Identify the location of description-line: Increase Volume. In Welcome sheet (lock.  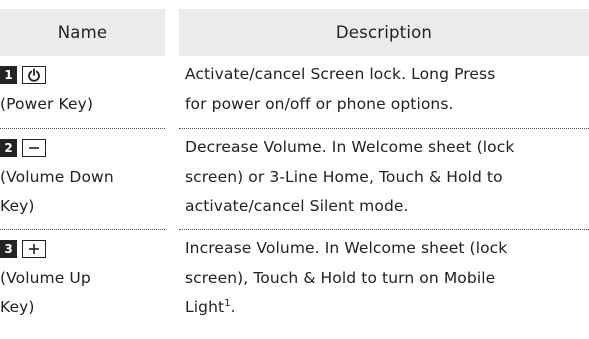
(346, 248).